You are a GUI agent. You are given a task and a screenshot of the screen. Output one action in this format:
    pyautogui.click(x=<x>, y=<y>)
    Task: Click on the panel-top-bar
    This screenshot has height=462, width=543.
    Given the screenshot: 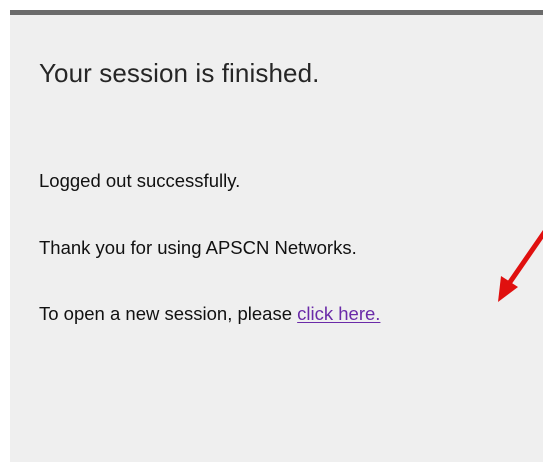 What is the action you would take?
    pyautogui.click(x=276, y=12)
    